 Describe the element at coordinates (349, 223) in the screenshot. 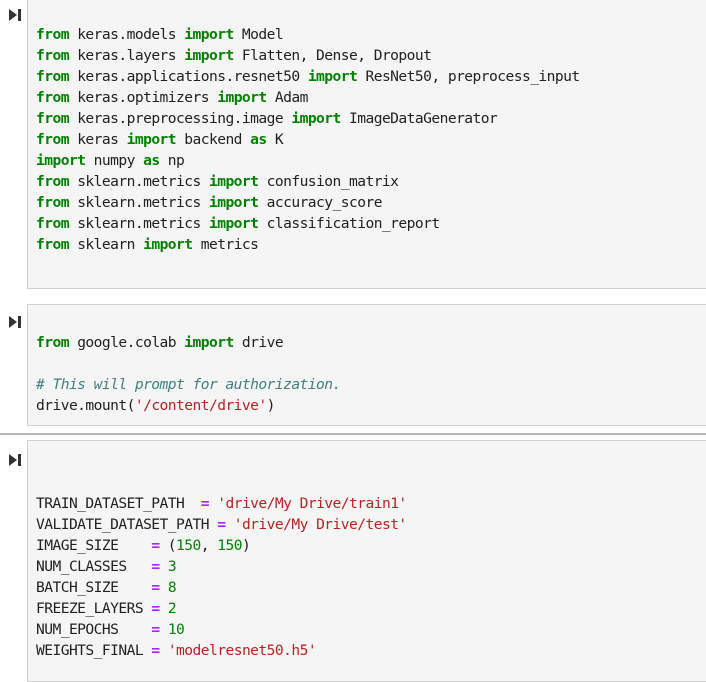

I see `token-text: classification_report` at that location.